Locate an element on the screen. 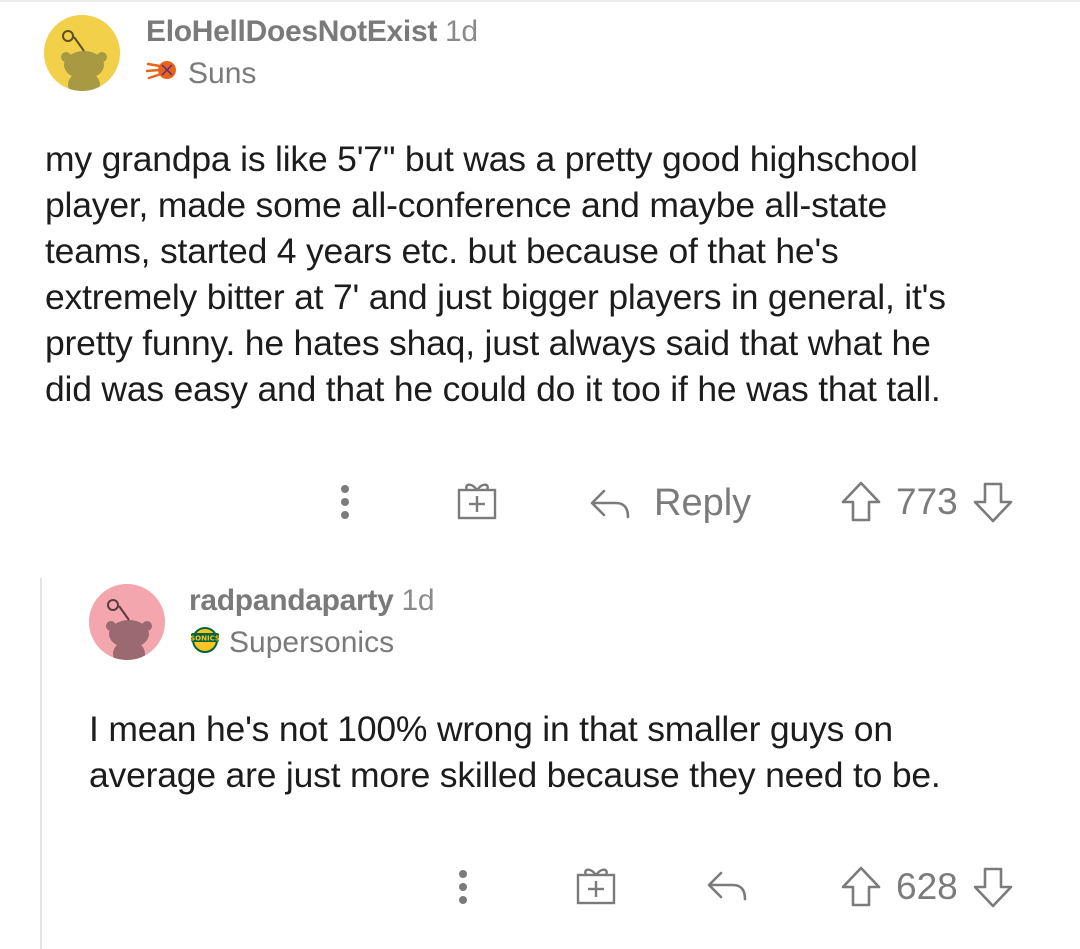  username-text: EloHellDoesNotExist is located at coordinates (291, 31).